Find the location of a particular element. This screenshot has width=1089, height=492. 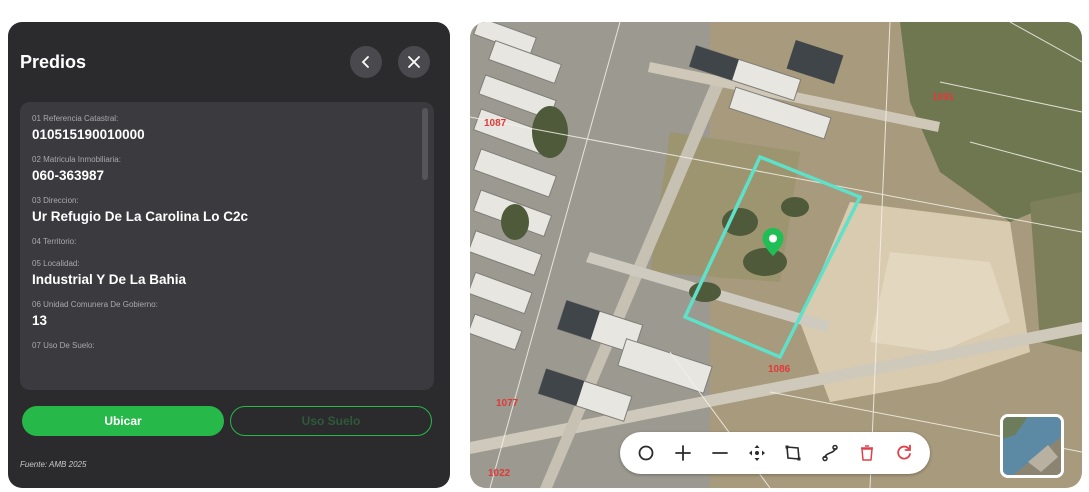

trash-icon is located at coordinates (866, 453).